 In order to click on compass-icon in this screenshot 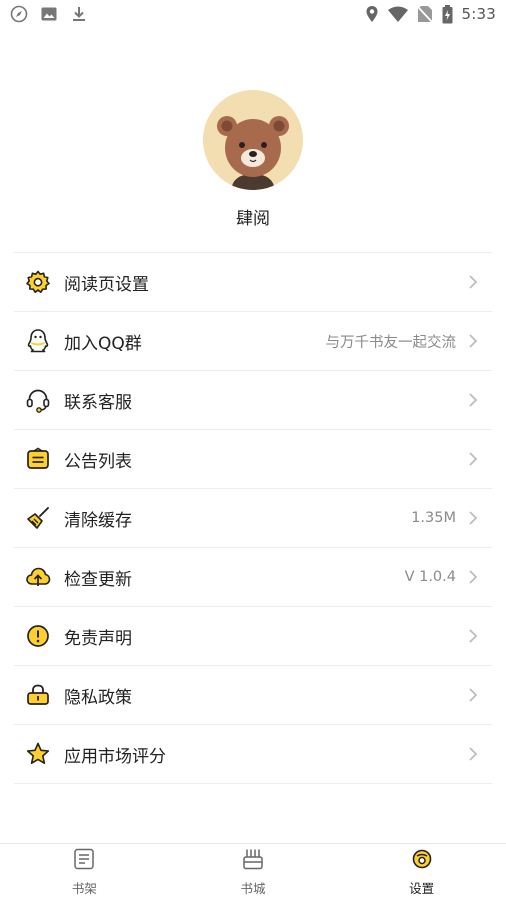, I will do `click(19, 14)`.